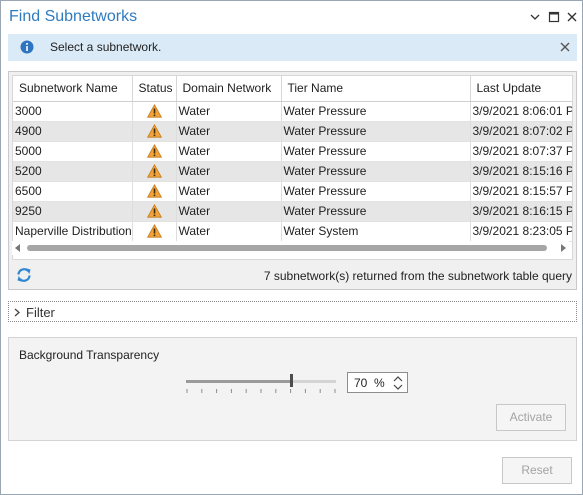 The image size is (583, 495). I want to click on cell-last-update: 3/9/2021 8:15:16 PM, so click(521, 171).